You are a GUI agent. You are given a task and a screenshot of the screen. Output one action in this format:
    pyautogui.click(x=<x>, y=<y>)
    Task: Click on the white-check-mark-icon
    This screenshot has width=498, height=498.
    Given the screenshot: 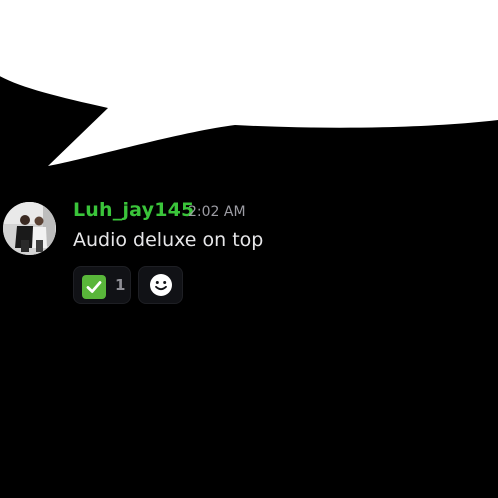 What is the action you would take?
    pyautogui.click(x=94, y=287)
    